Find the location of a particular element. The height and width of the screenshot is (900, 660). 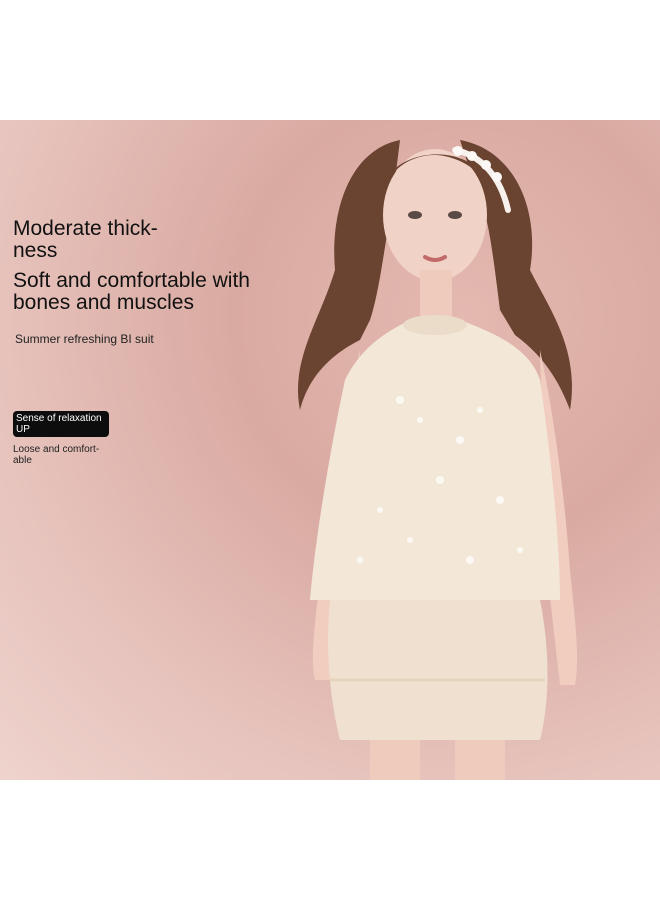

subtitle: Summer refreshing BI suit is located at coordinates (84, 339).